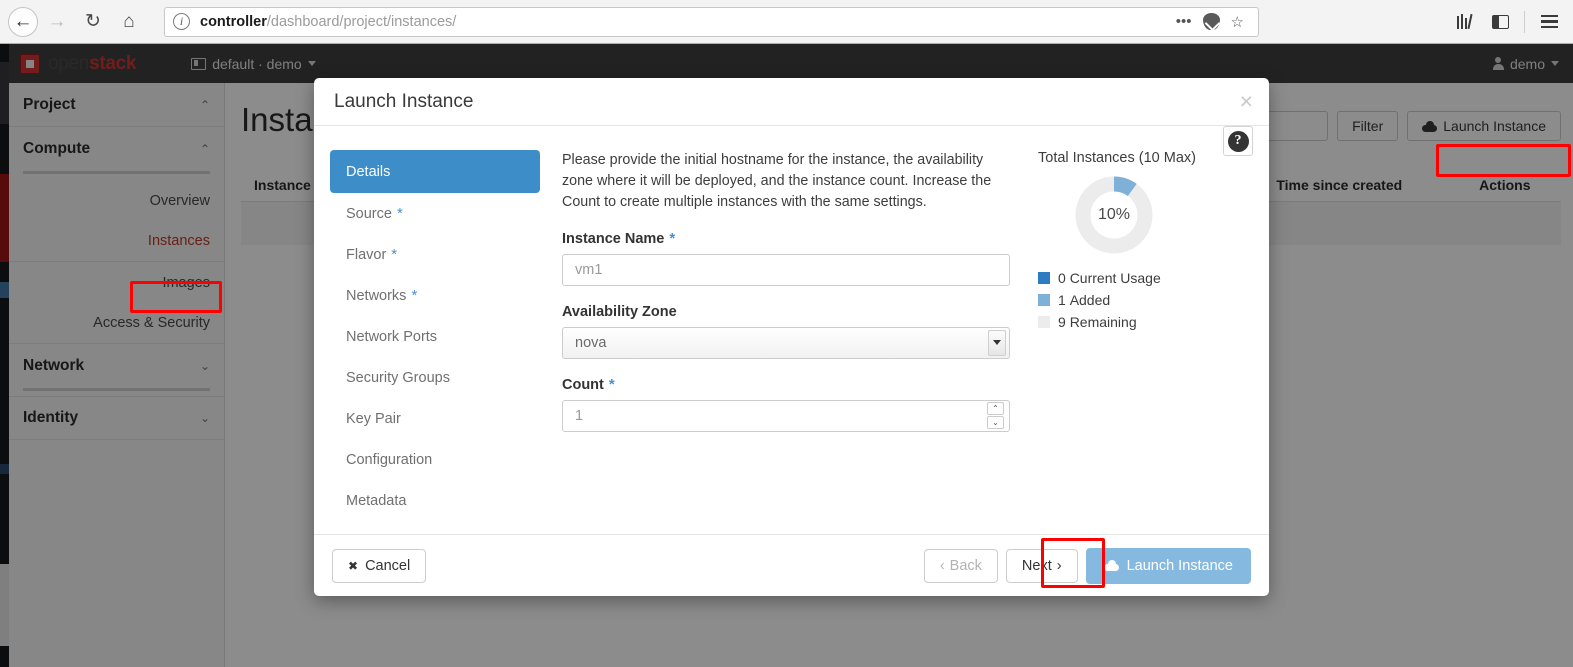 This screenshot has height=667, width=1573. What do you see at coordinates (1090, 300) in the screenshot?
I see `legend-label: Added` at bounding box center [1090, 300].